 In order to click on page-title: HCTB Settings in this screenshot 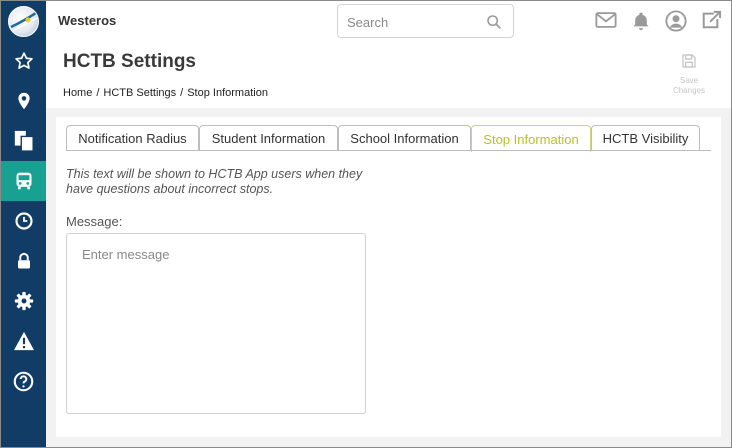, I will do `click(129, 61)`.